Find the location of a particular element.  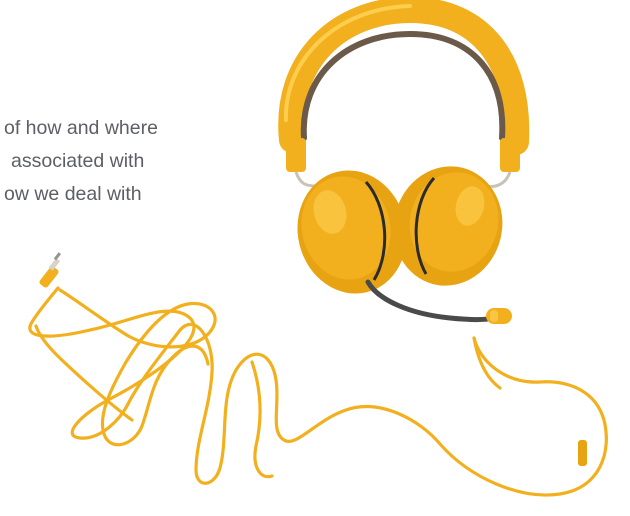

right-ear-cup is located at coordinates (448, 226).